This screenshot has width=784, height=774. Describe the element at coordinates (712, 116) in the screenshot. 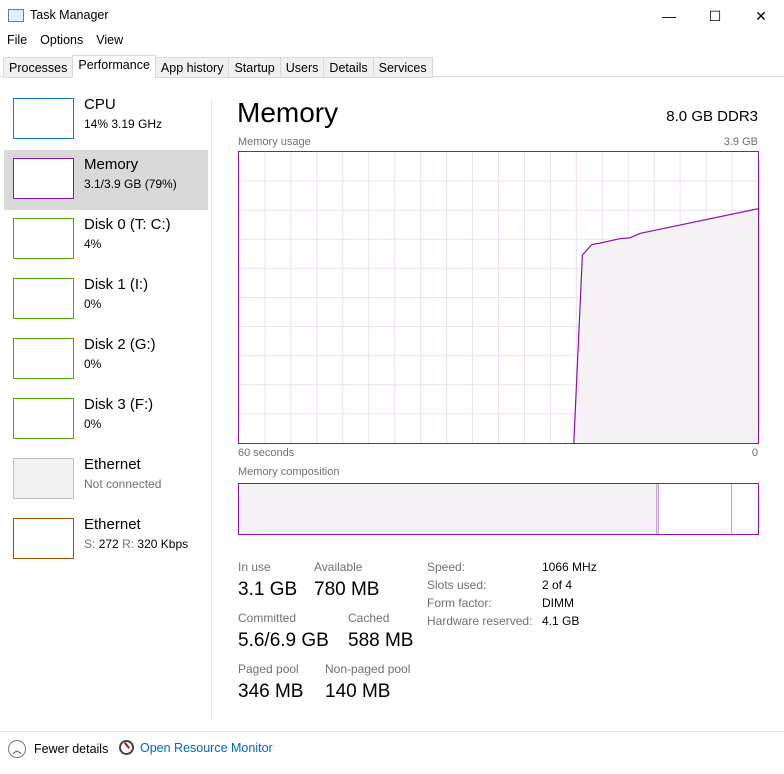

I see `memory-spec: 8.0 GB DDR3` at that location.